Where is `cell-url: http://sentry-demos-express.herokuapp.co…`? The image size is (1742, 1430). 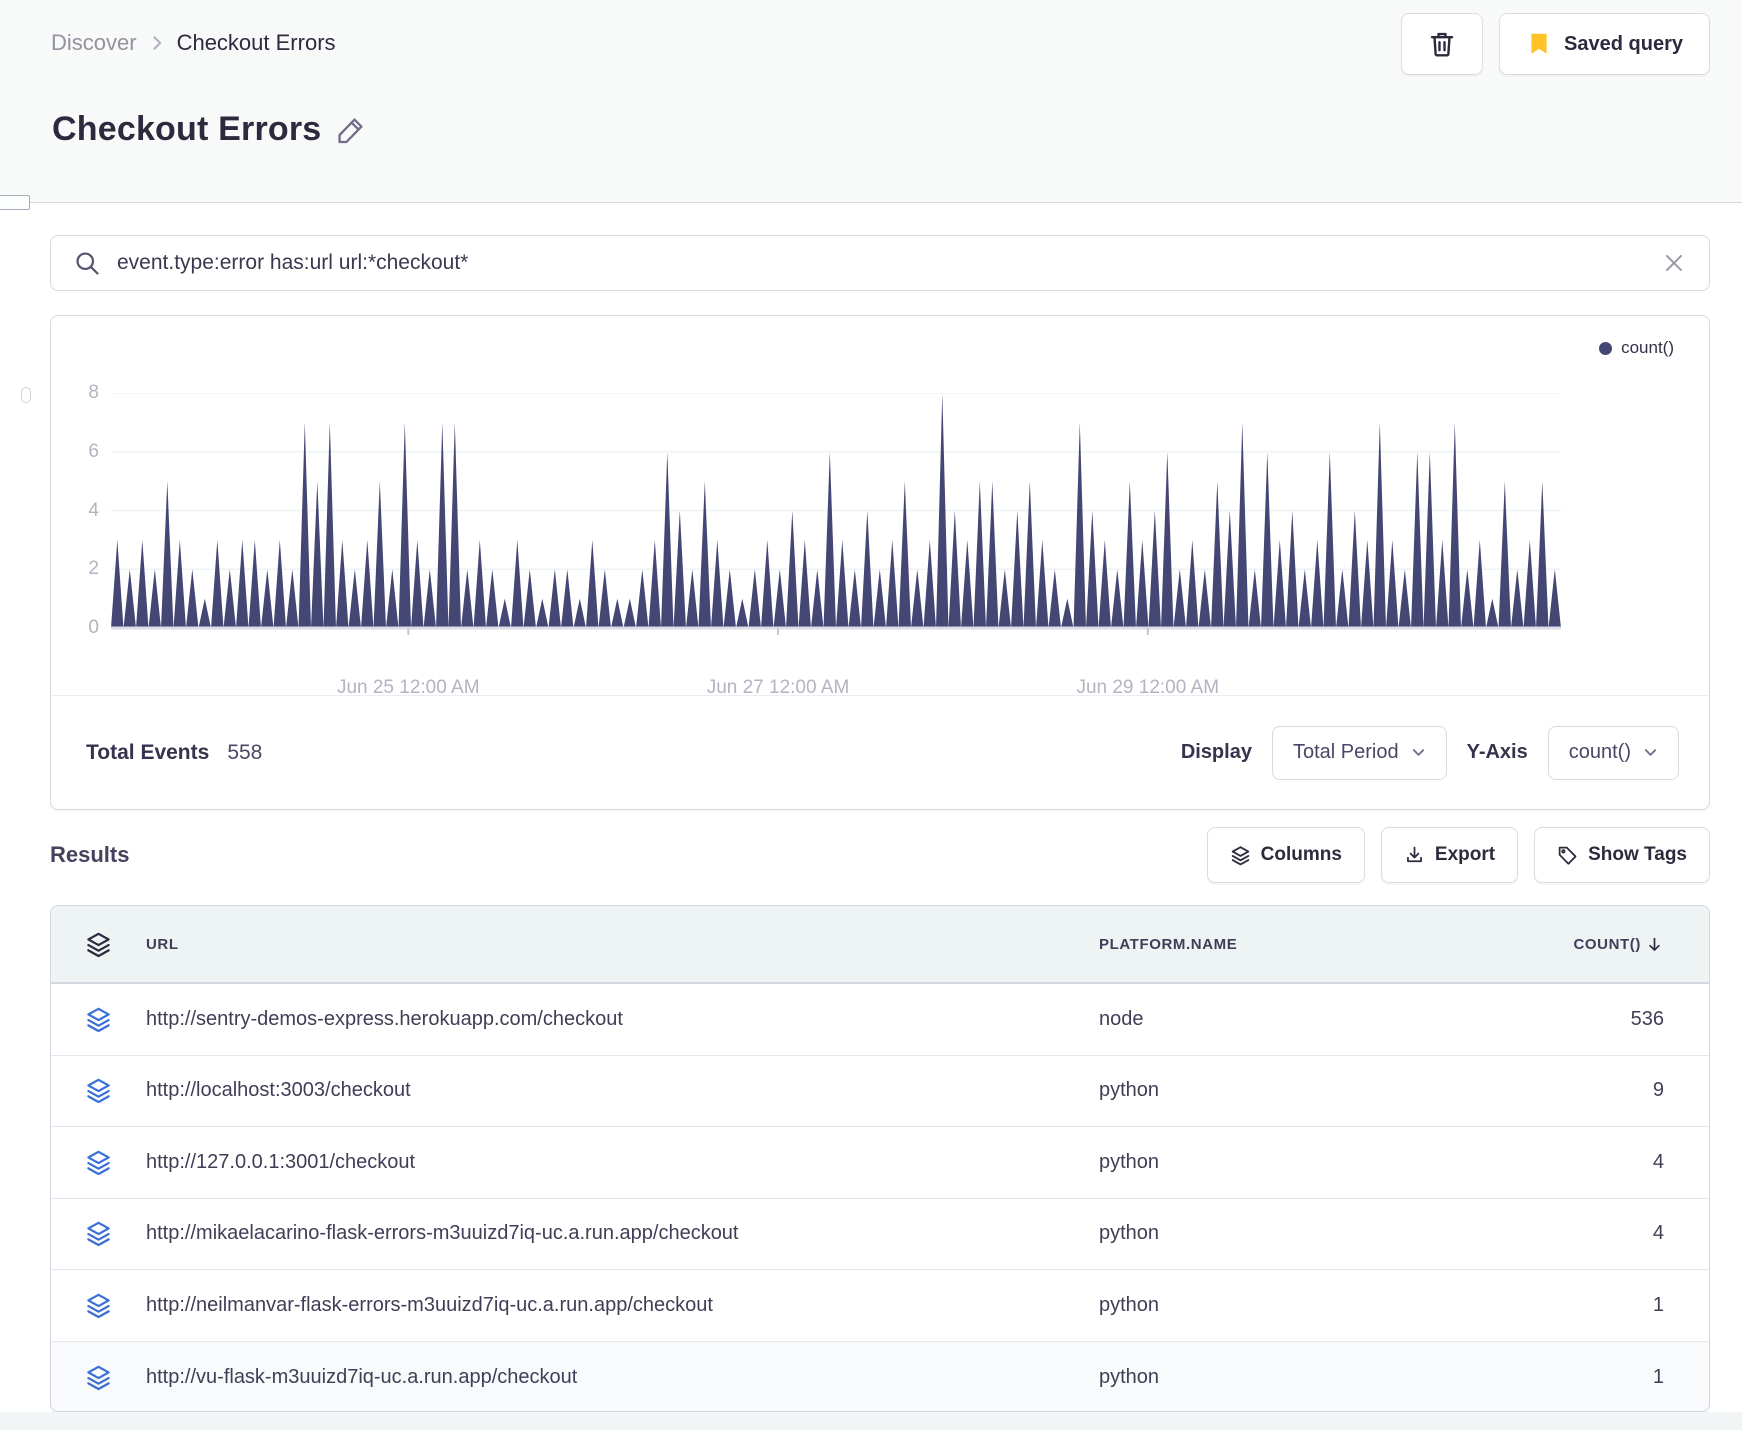 cell-url: http://sentry-demos-express.herokuapp.co… is located at coordinates (622, 1019).